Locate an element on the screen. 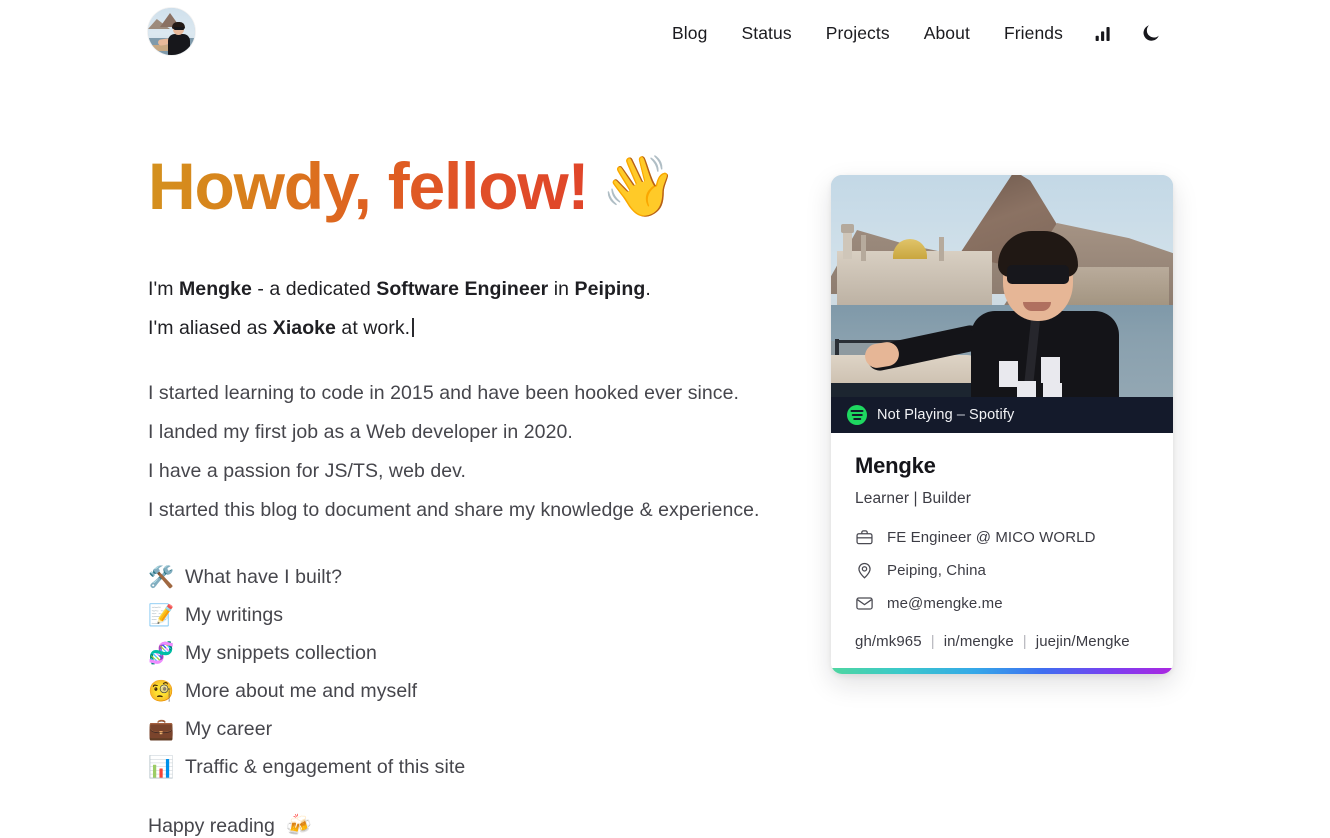  site-header: Blog Status Projects About Friends is located at coordinates (665, 33).